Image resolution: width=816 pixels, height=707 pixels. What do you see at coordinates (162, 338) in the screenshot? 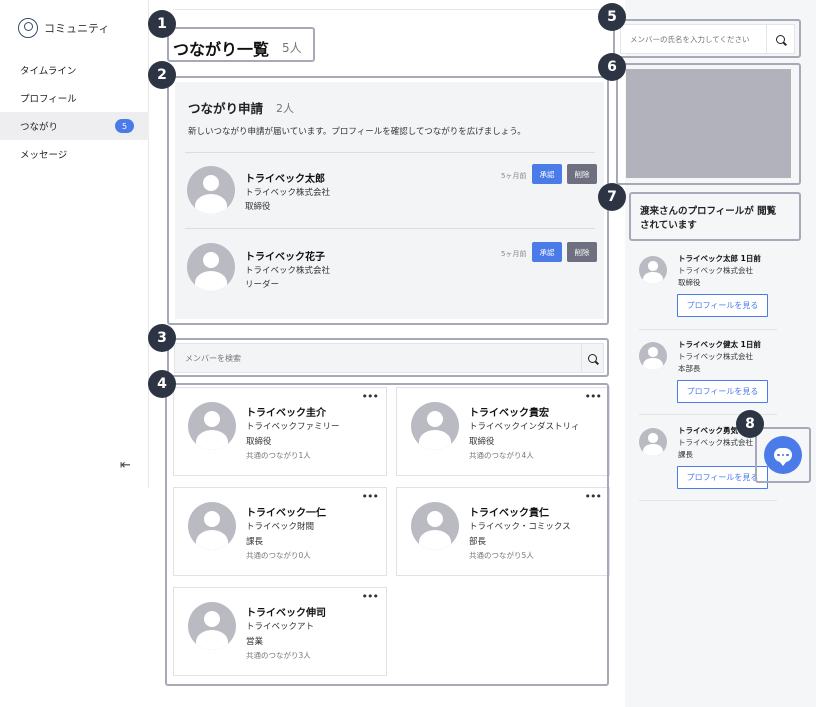
I see `step-marker: 3` at bounding box center [162, 338].